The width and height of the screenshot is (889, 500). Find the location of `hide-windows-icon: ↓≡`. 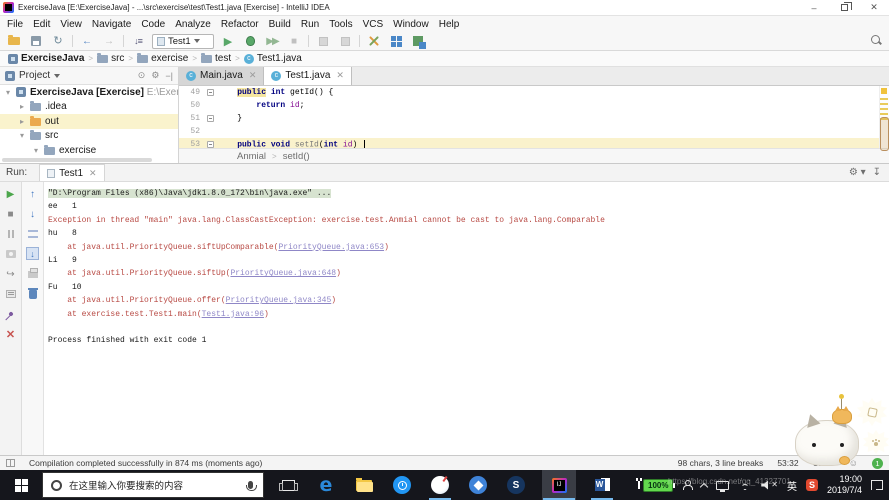

hide-windows-icon: ↓≡ is located at coordinates (138, 41).